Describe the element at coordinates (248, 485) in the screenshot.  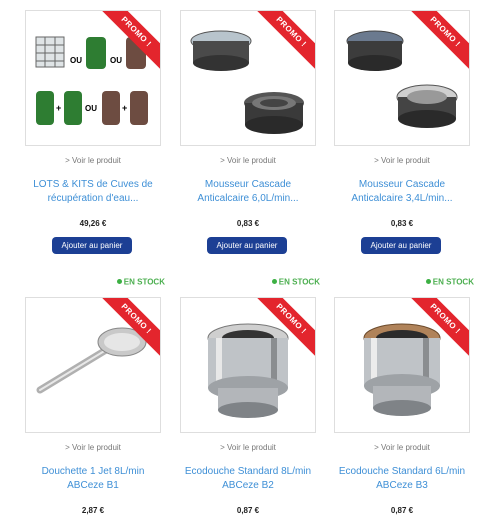
I see `product-name-line: ABCeze B2` at that location.